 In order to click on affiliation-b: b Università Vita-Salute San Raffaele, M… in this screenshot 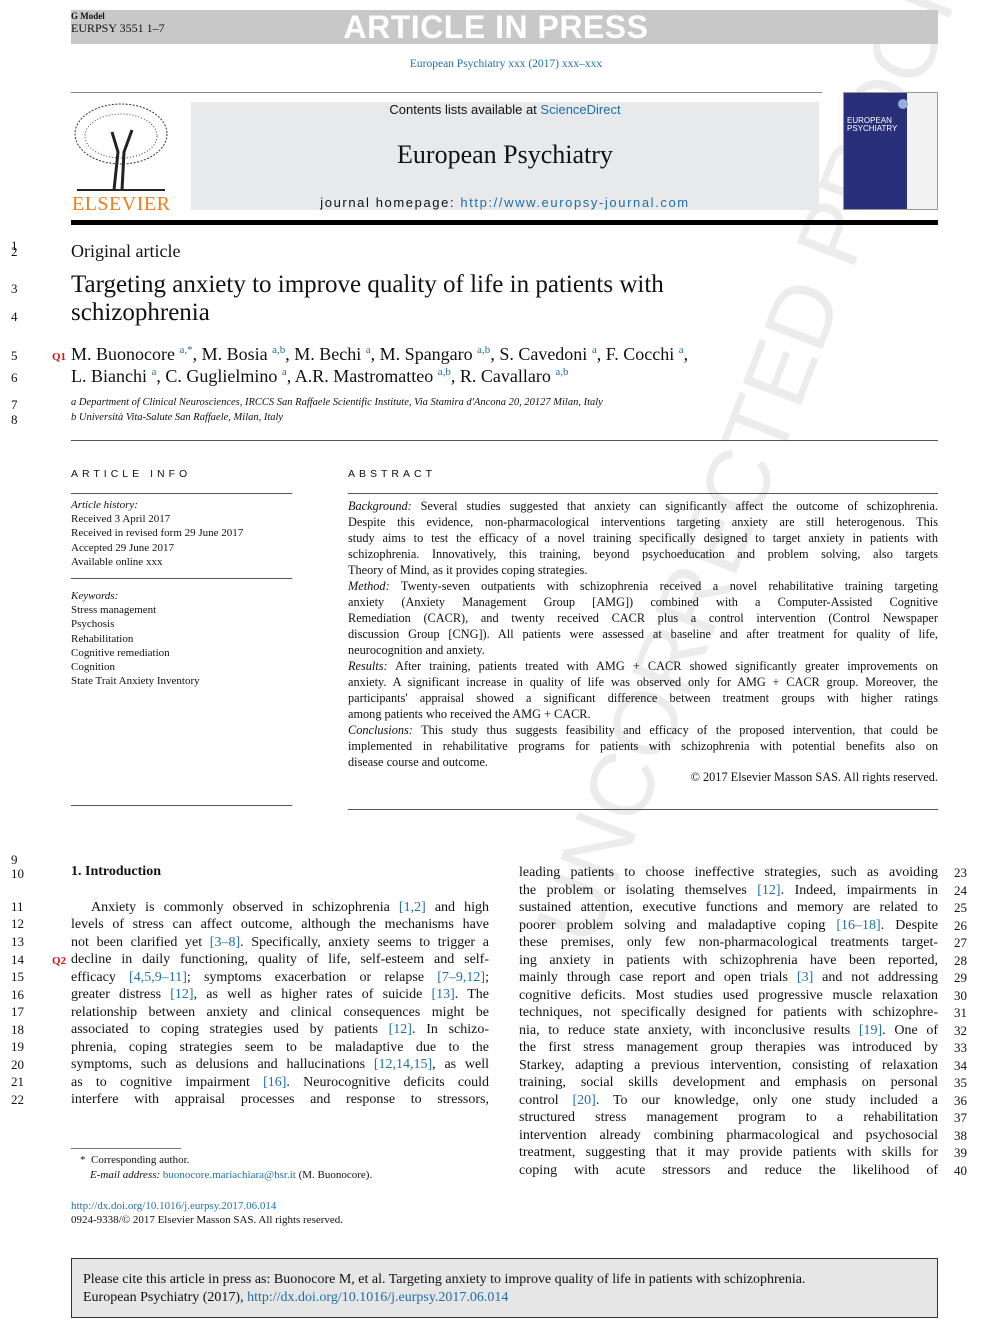, I will do `click(177, 417)`.